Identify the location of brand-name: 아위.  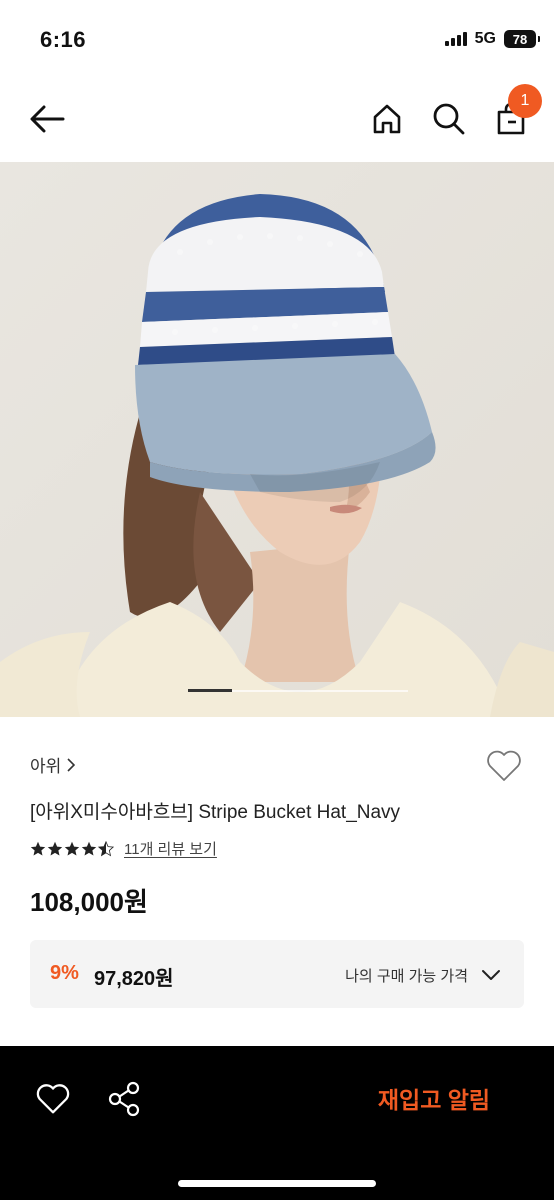
(46, 766).